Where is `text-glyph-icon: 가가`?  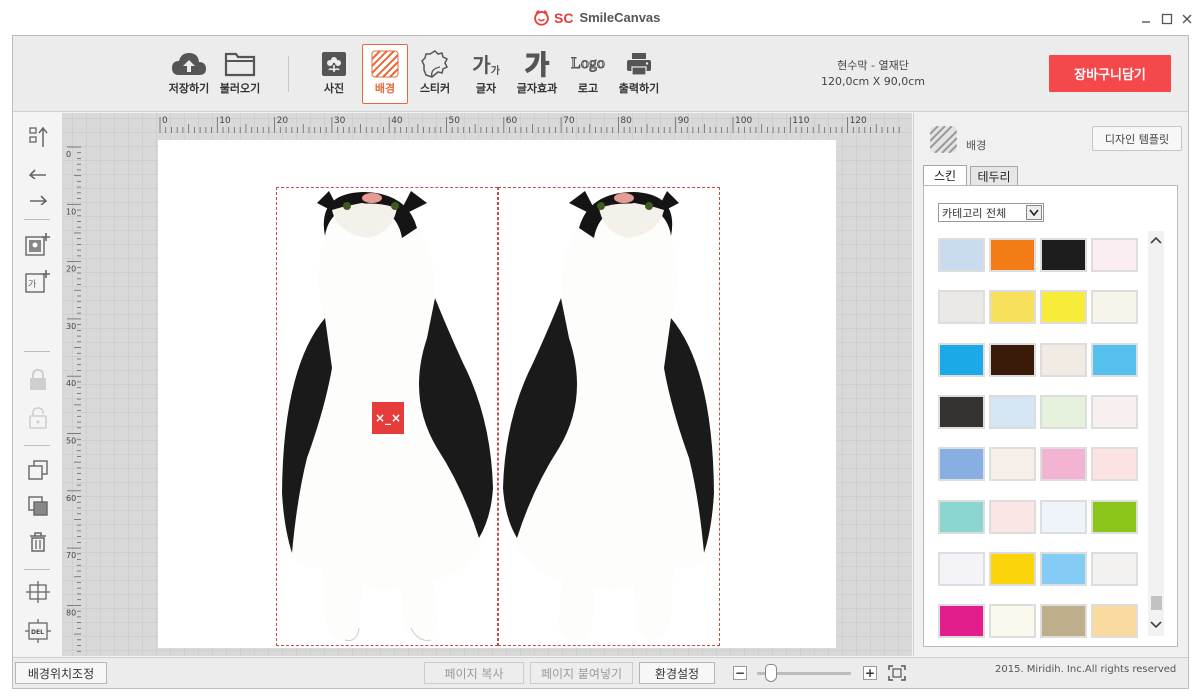
text-glyph-icon: 가가 is located at coordinates (486, 63).